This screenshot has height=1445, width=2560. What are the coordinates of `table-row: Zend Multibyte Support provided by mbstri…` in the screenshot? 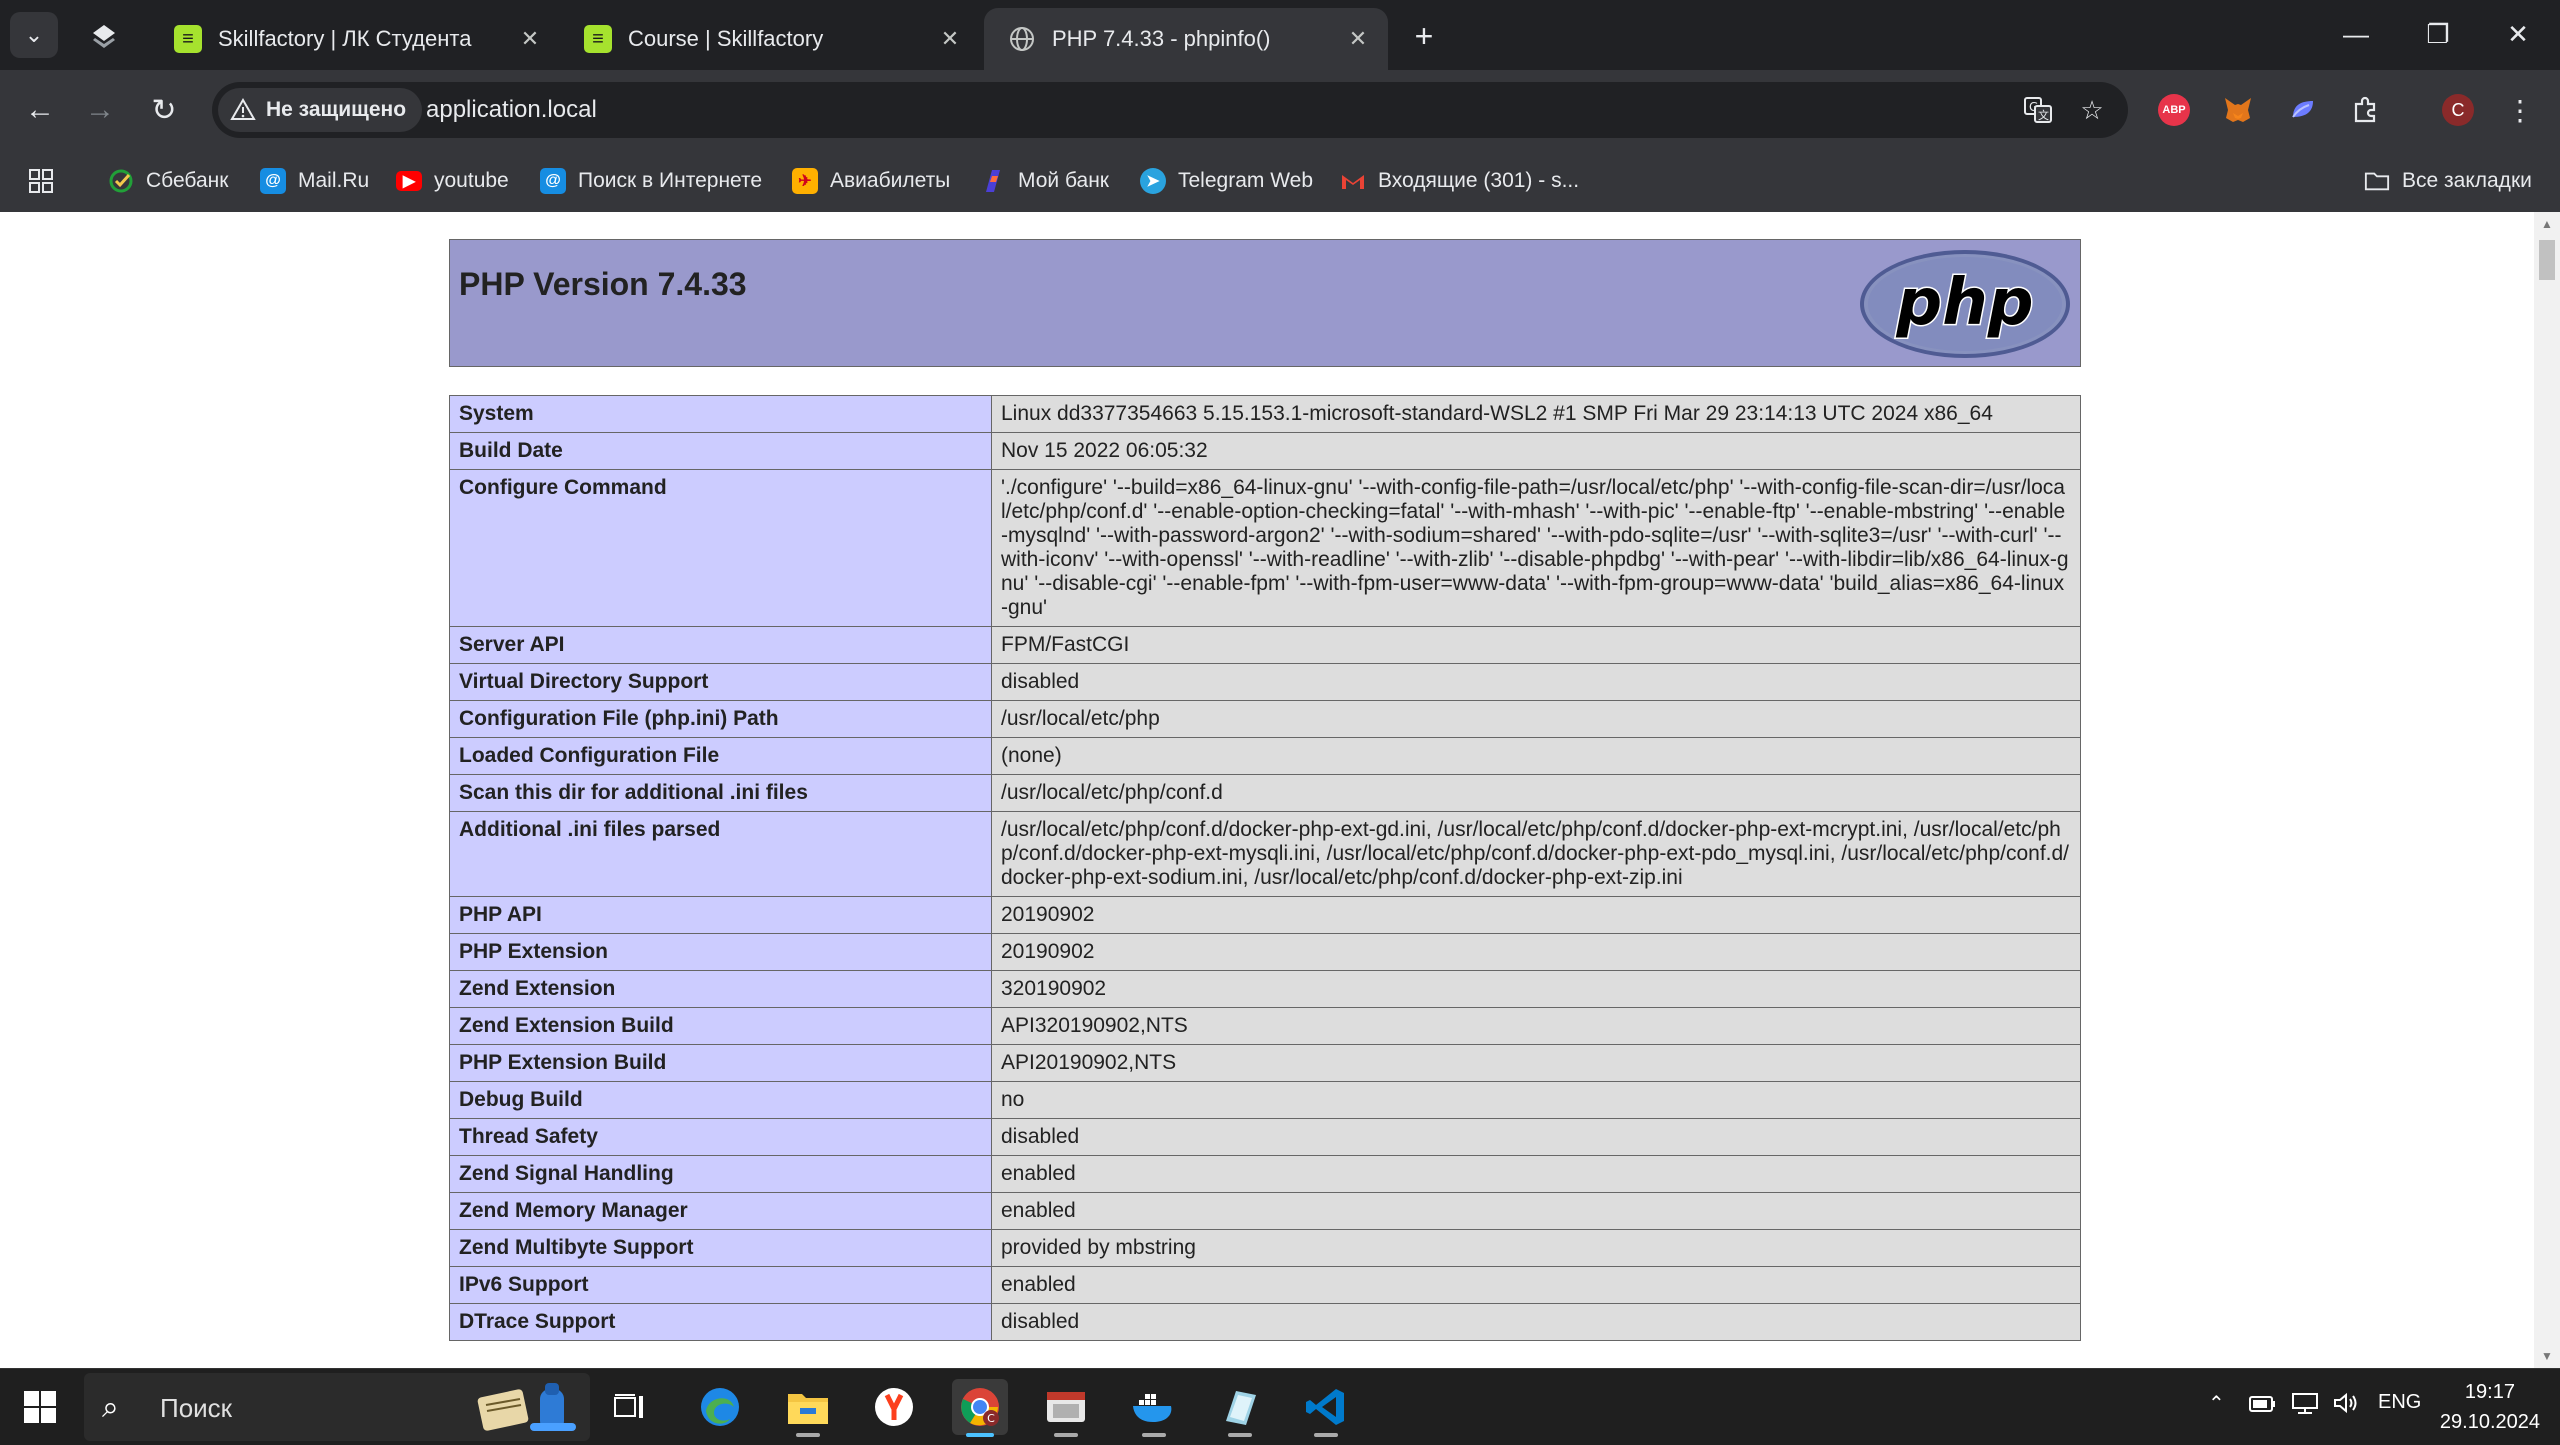 It's located at (1265, 1248).